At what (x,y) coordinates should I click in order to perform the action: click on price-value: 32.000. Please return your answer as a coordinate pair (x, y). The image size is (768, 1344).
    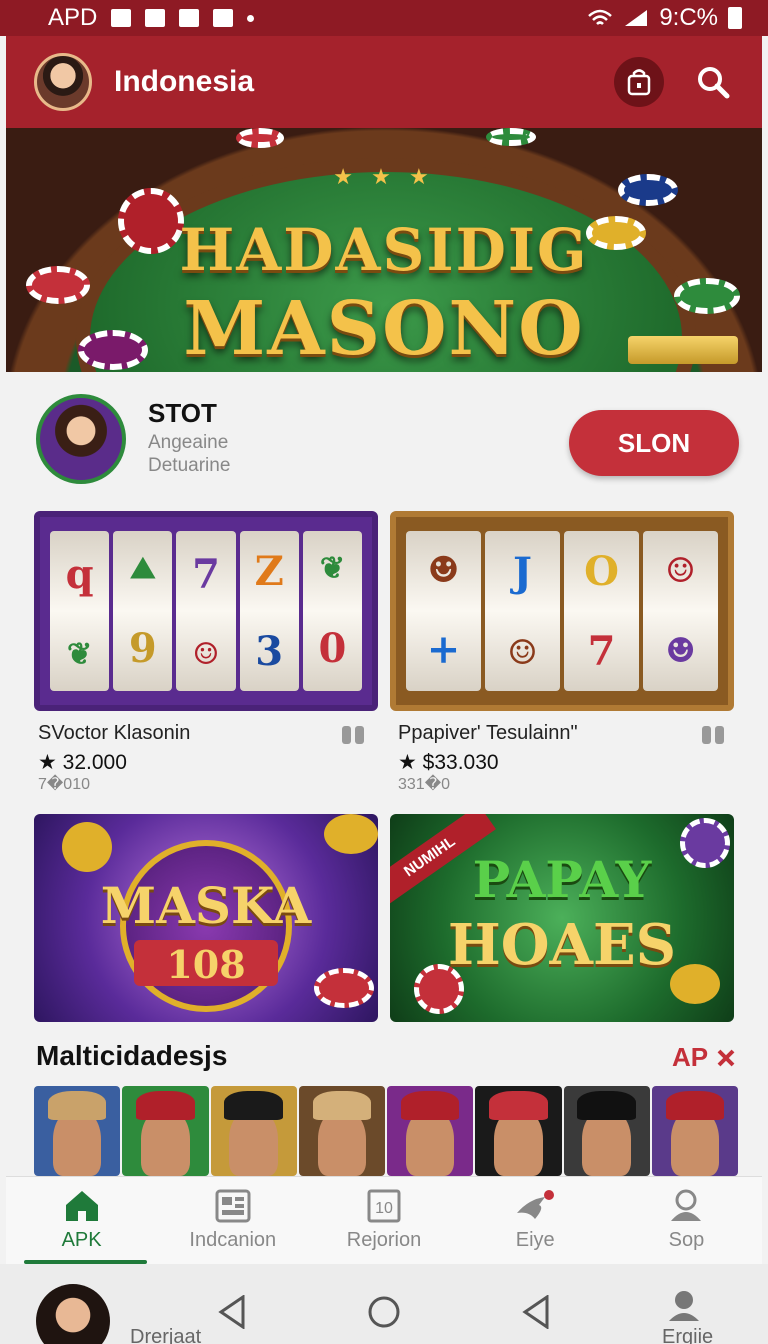
    Looking at the image, I should click on (94, 762).